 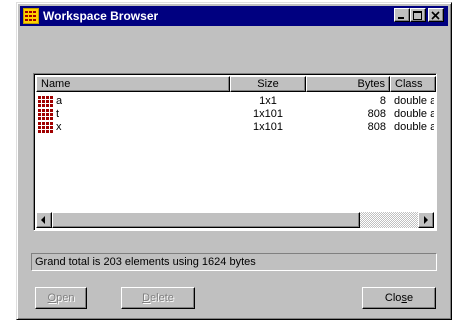 I want to click on cell-size: 1x1, so click(x=268, y=101).